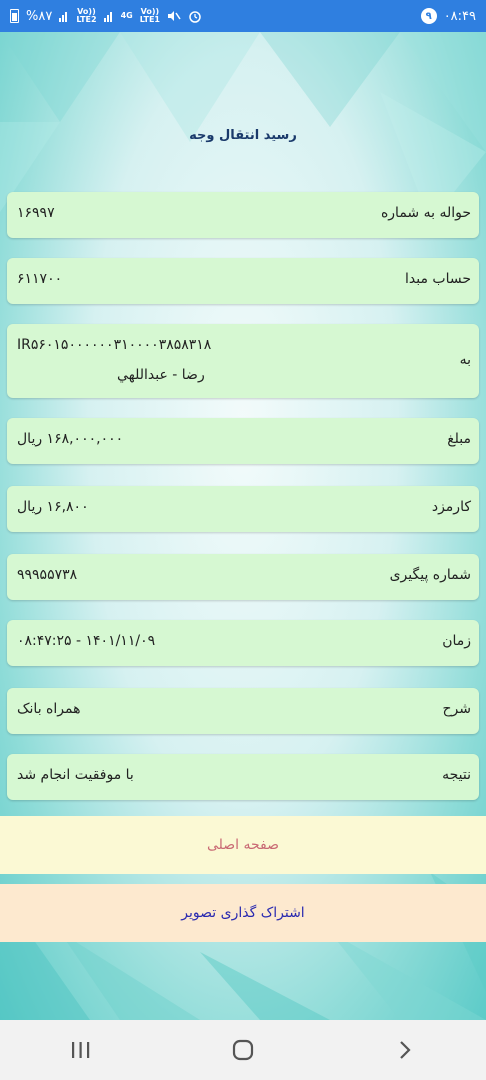  Describe the element at coordinates (456, 775) in the screenshot. I see `result-label: نتیجه` at that location.